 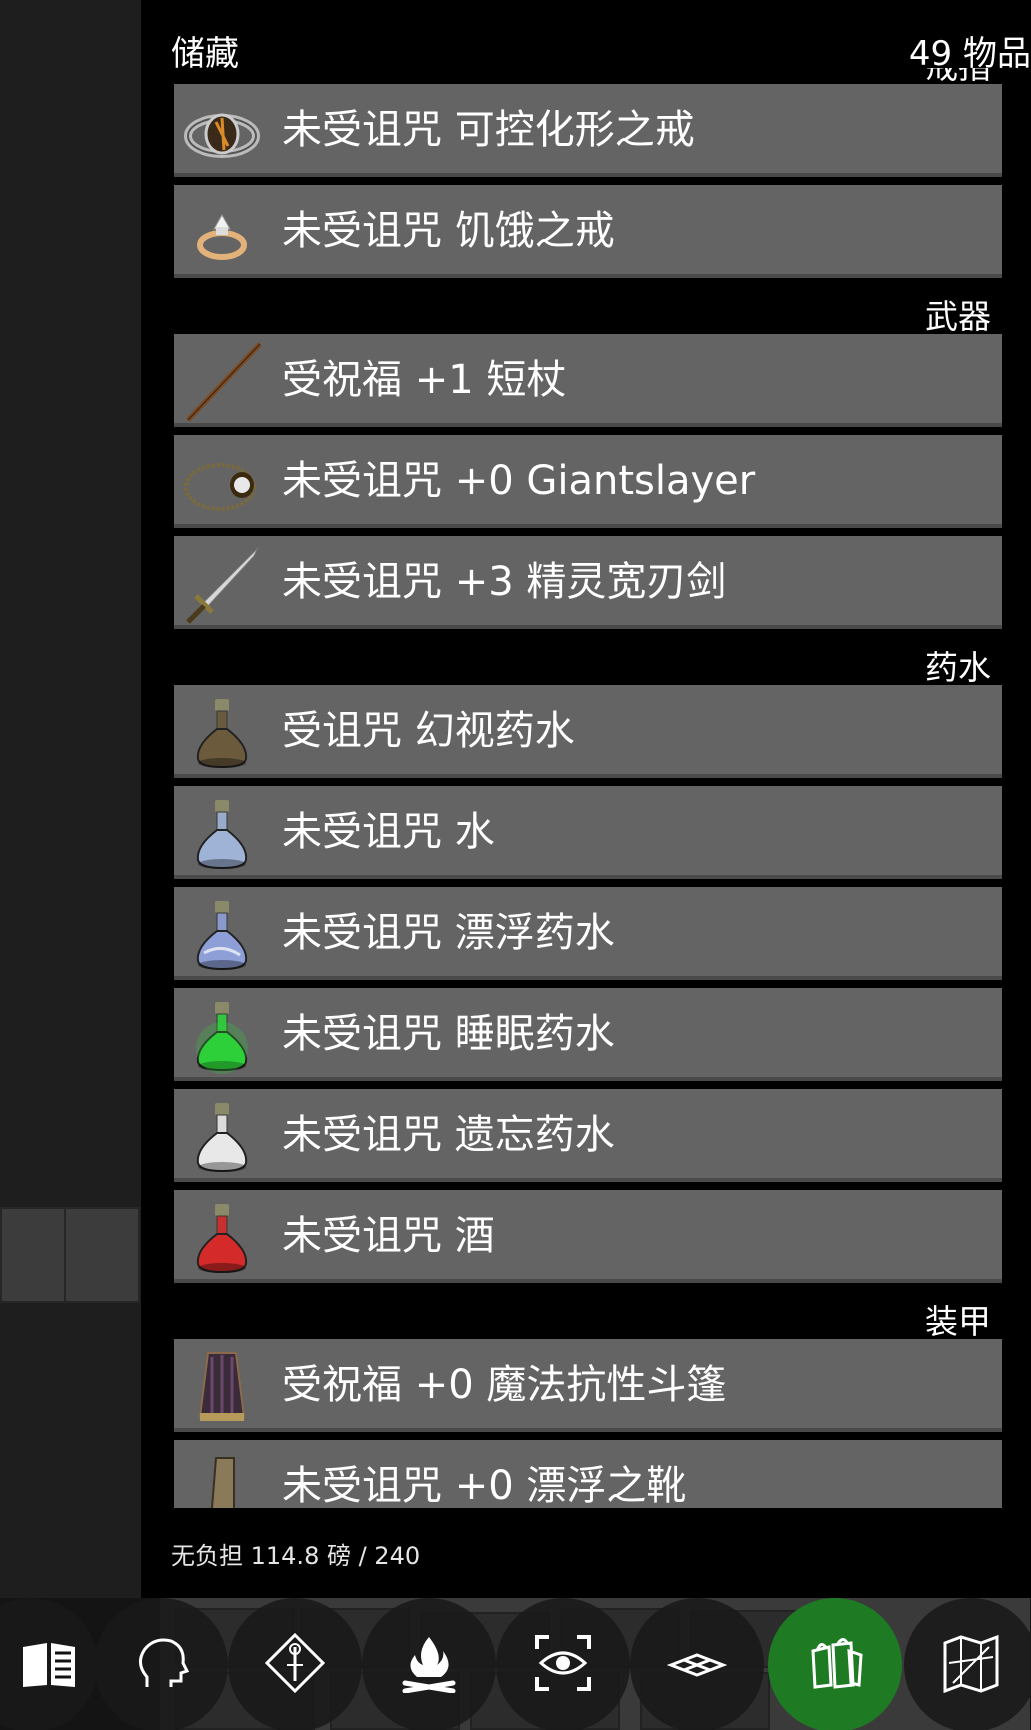 I want to click on item-label: 未受诅咒 +3 精灵宽刃剑, so click(x=504, y=582).